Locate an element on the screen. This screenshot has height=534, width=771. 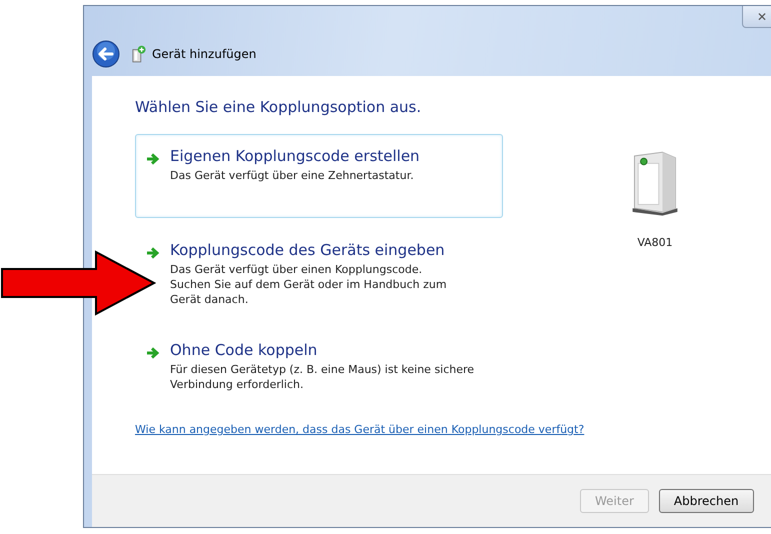
option-description: Für diesen Gerätetyp (z. B. eine Maus) ist keine sichere Verbindung erforderlich. is located at coordinates (322, 377).